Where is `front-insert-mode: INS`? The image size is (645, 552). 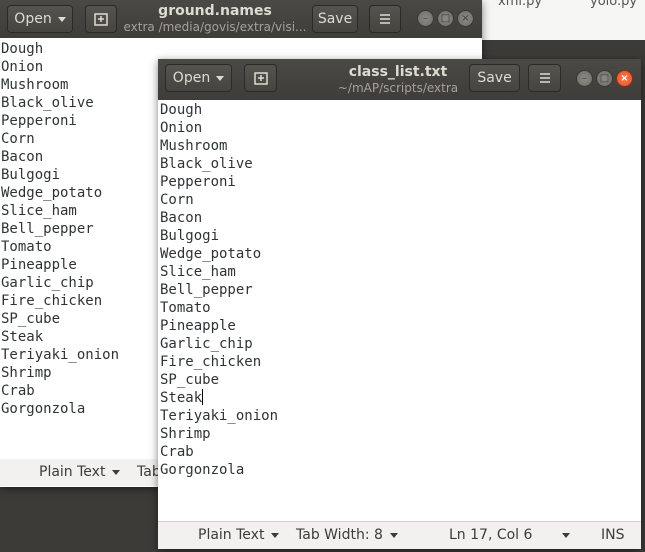
front-insert-mode: INS is located at coordinates (613, 535).